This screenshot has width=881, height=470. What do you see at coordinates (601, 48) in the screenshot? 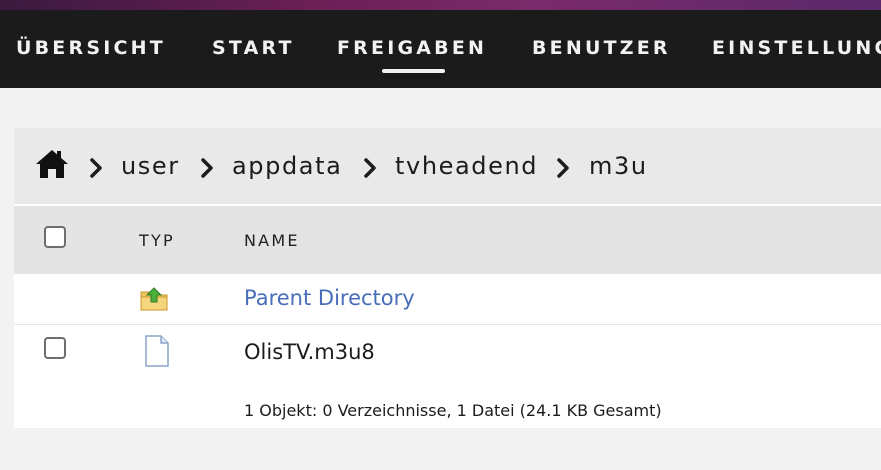
I see `nav-item-benutzer: BENUTZER` at bounding box center [601, 48].